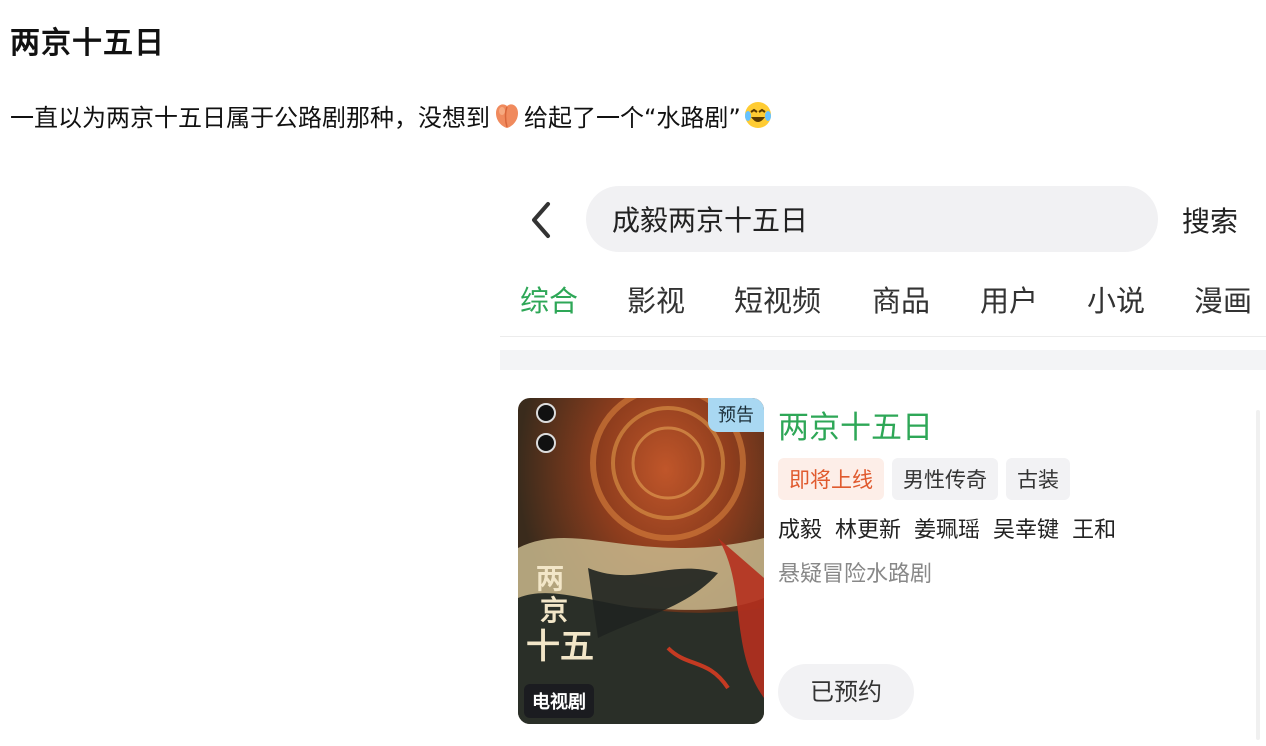 Image resolution: width=1266 pixels, height=746 pixels. I want to click on post-body-text-1: 一直以为两京十五日属于公路剧那种，没想到, so click(250, 118).